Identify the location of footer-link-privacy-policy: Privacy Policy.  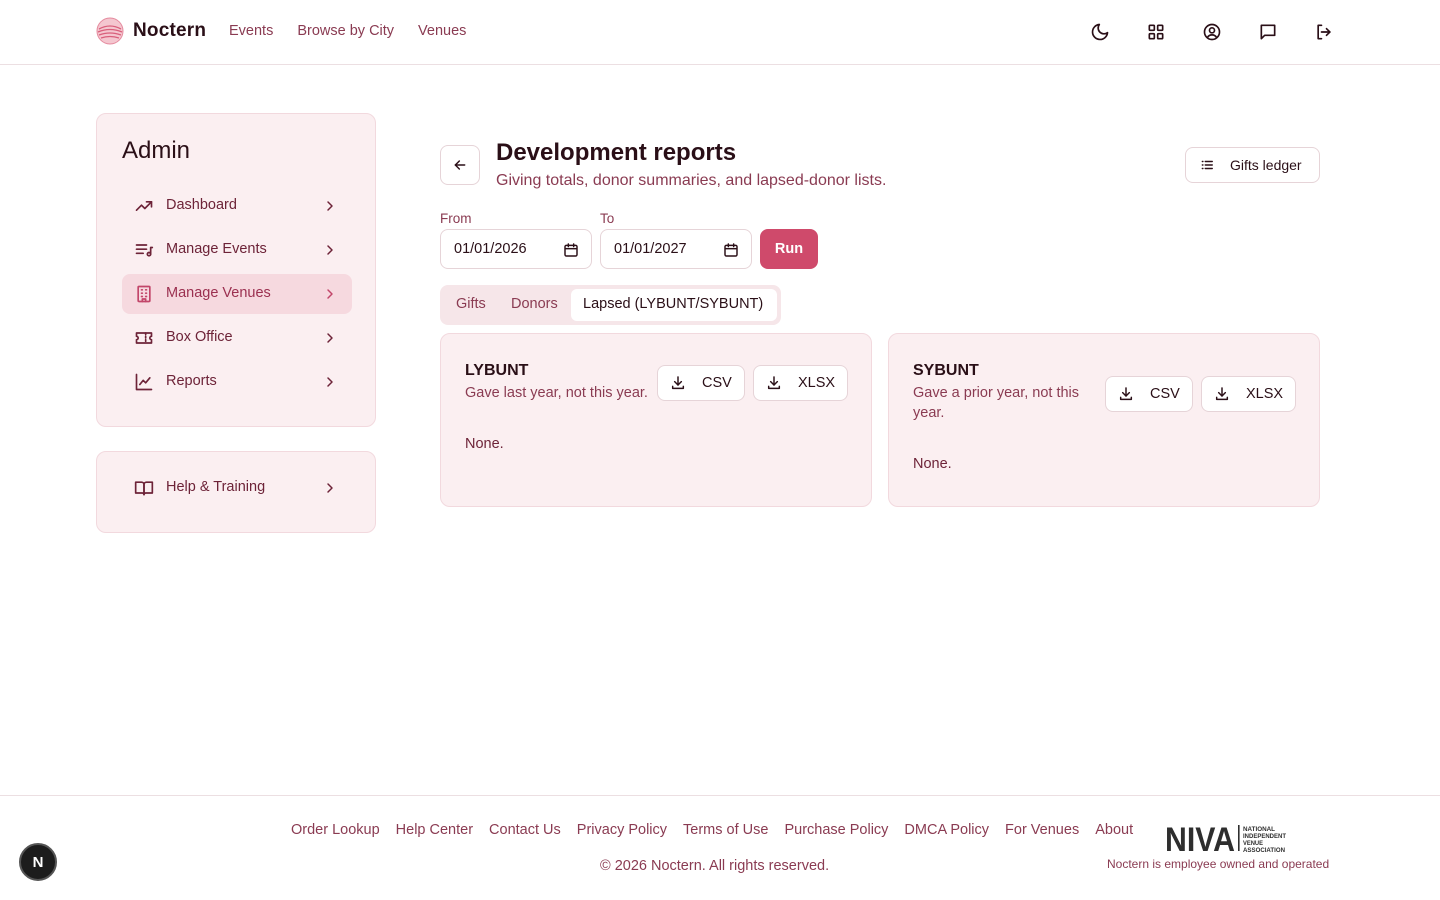
(622, 830).